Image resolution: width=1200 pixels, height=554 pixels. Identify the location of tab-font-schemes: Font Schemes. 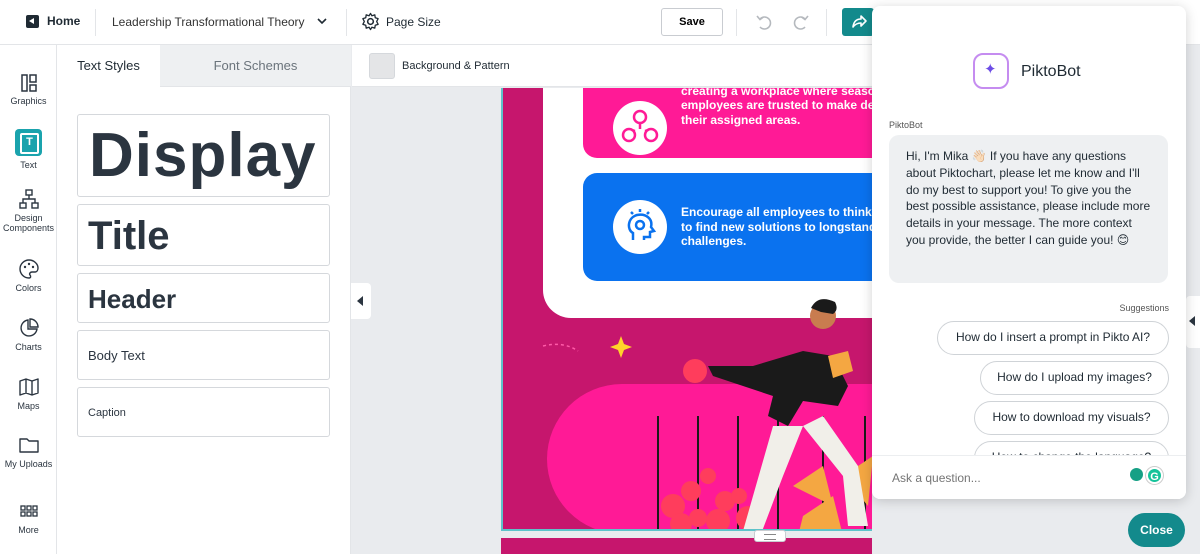
(255, 66).